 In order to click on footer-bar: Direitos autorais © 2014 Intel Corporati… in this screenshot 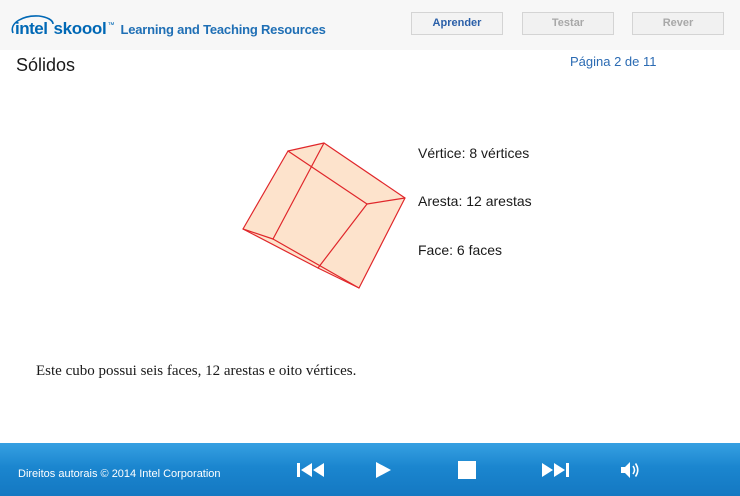, I will do `click(370, 469)`.